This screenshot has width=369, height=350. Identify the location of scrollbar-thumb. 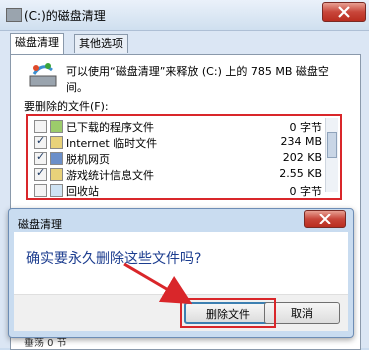
(332, 145).